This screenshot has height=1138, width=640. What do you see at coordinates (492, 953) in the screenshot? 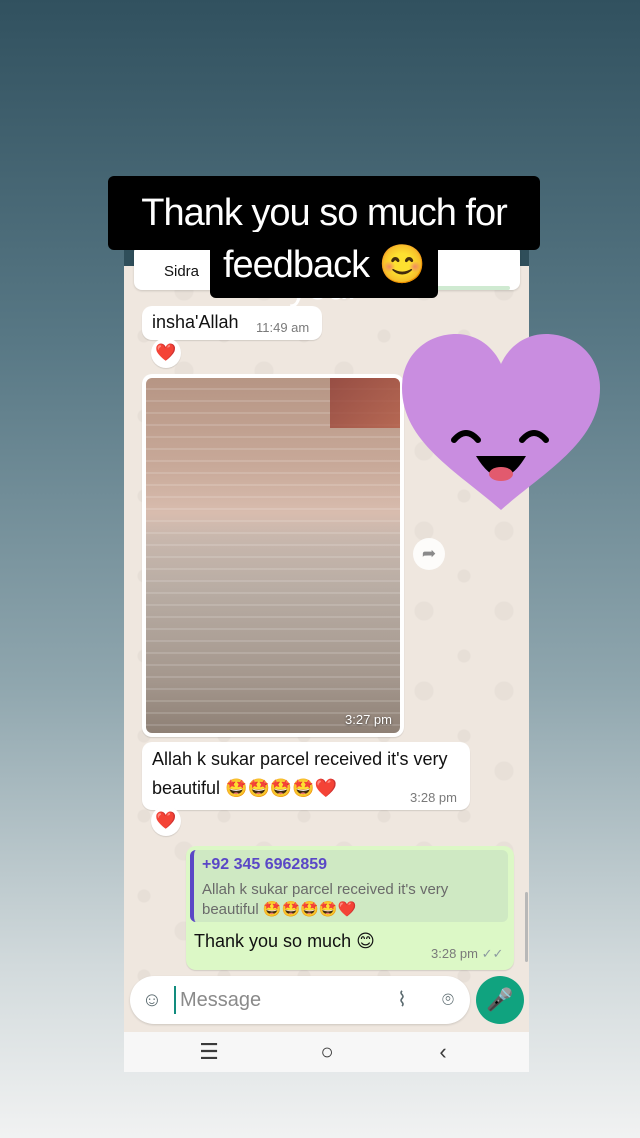
I see `read-ticks-icon: ✓✓` at bounding box center [492, 953].